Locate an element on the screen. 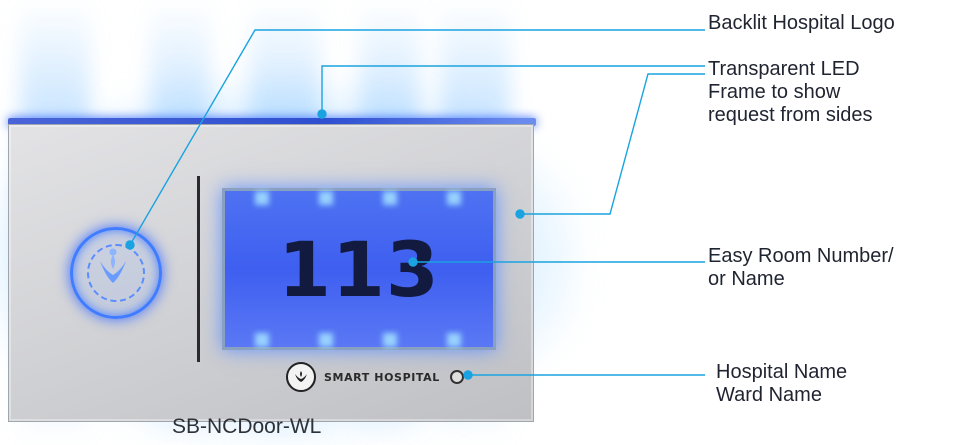 The height and width of the screenshot is (445, 961). leader-dot-logo is located at coordinates (130, 245).